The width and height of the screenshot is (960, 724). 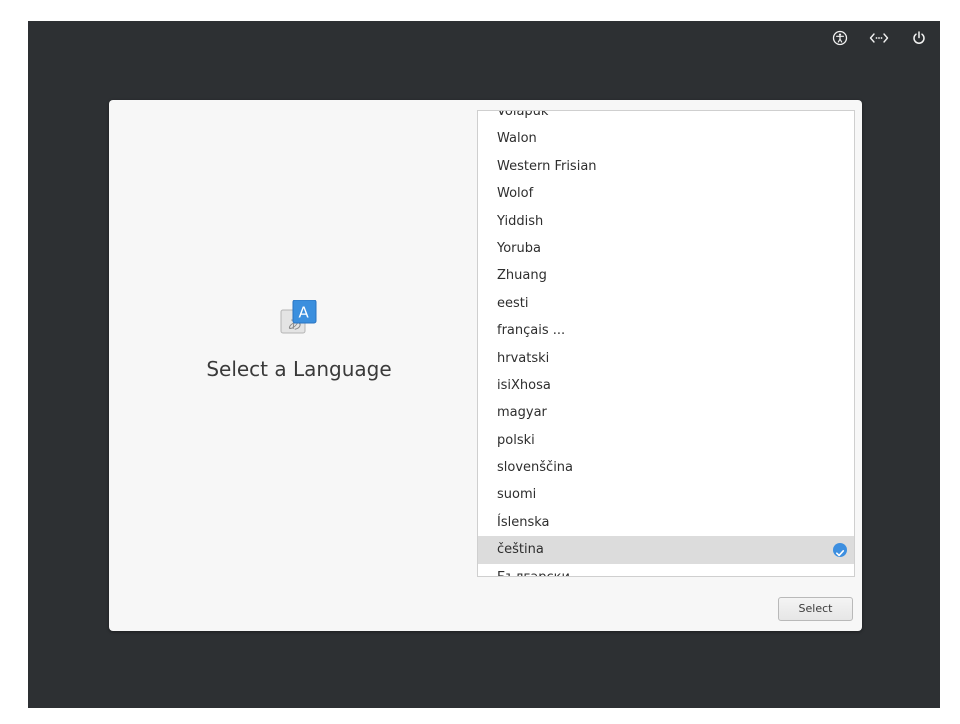 What do you see at coordinates (815, 609) in the screenshot?
I see `select-button: Select` at bounding box center [815, 609].